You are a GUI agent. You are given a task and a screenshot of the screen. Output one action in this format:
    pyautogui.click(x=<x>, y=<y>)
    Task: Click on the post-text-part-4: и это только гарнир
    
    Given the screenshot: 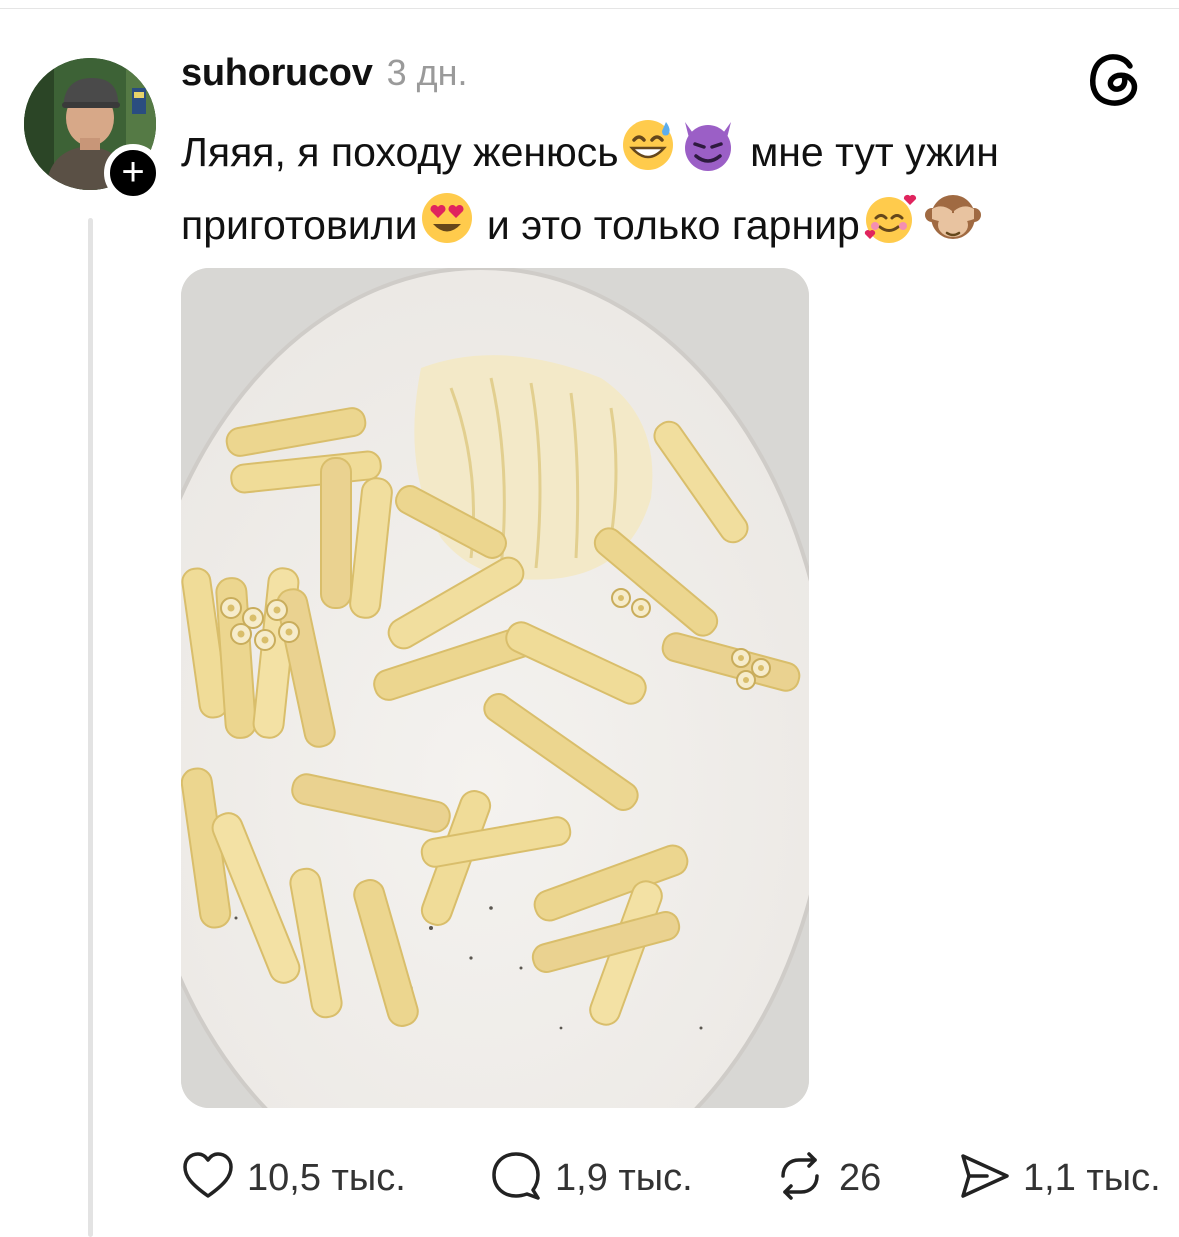 What is the action you would take?
    pyautogui.click(x=673, y=225)
    